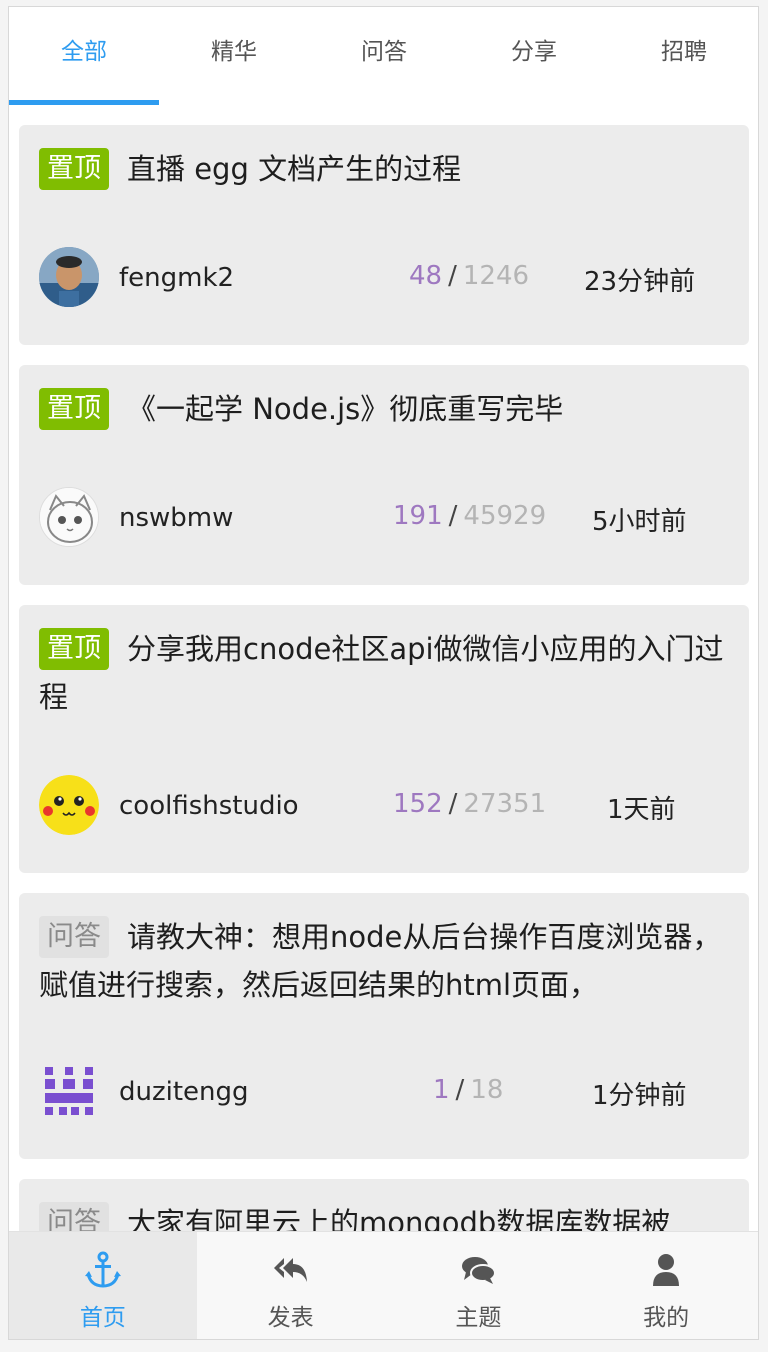  I want to click on last-reply-time: 1分钟前, so click(639, 1096).